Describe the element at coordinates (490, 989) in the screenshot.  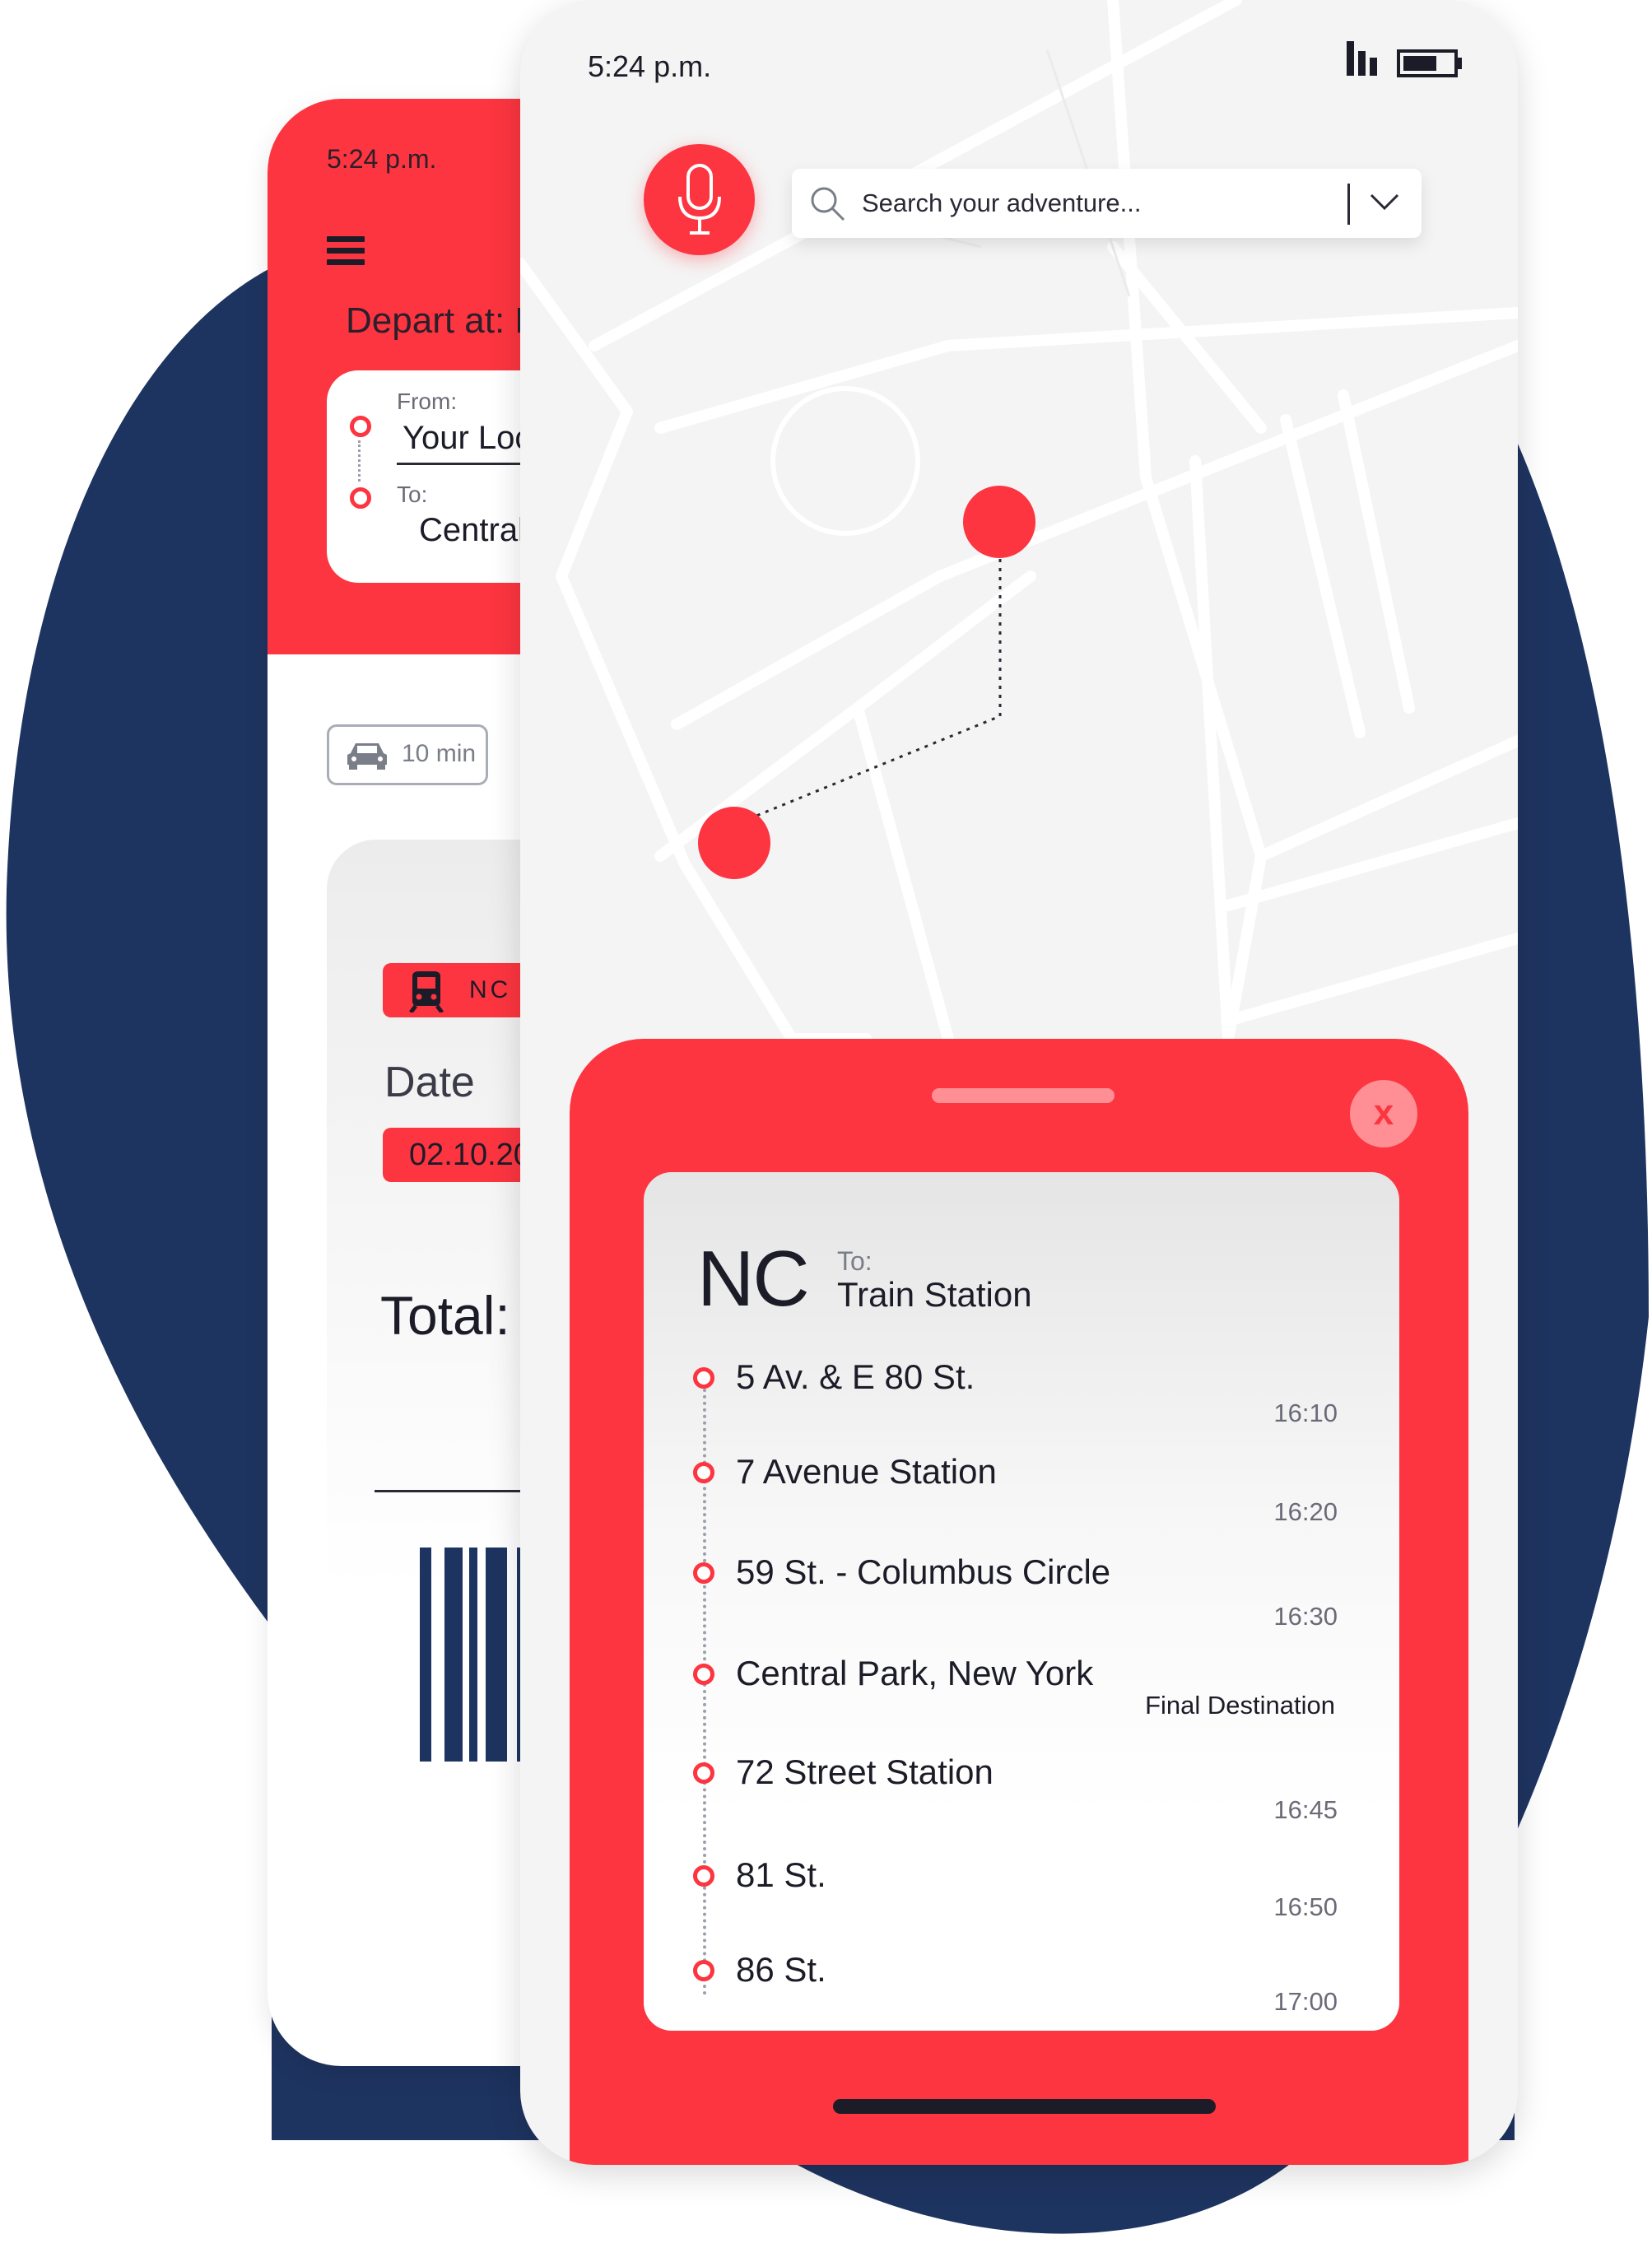
I see `route-badge-text: NC` at that location.